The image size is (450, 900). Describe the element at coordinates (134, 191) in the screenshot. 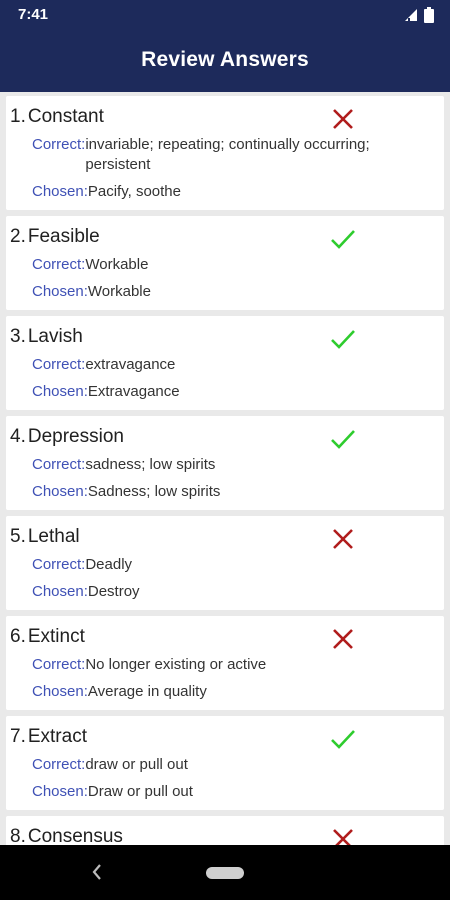

I see `chosen-value: Pacify, soothe` at that location.